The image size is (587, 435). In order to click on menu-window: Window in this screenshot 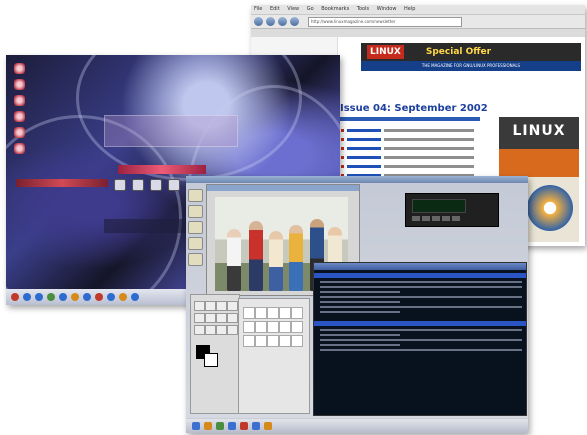, I will do `click(387, 9)`.